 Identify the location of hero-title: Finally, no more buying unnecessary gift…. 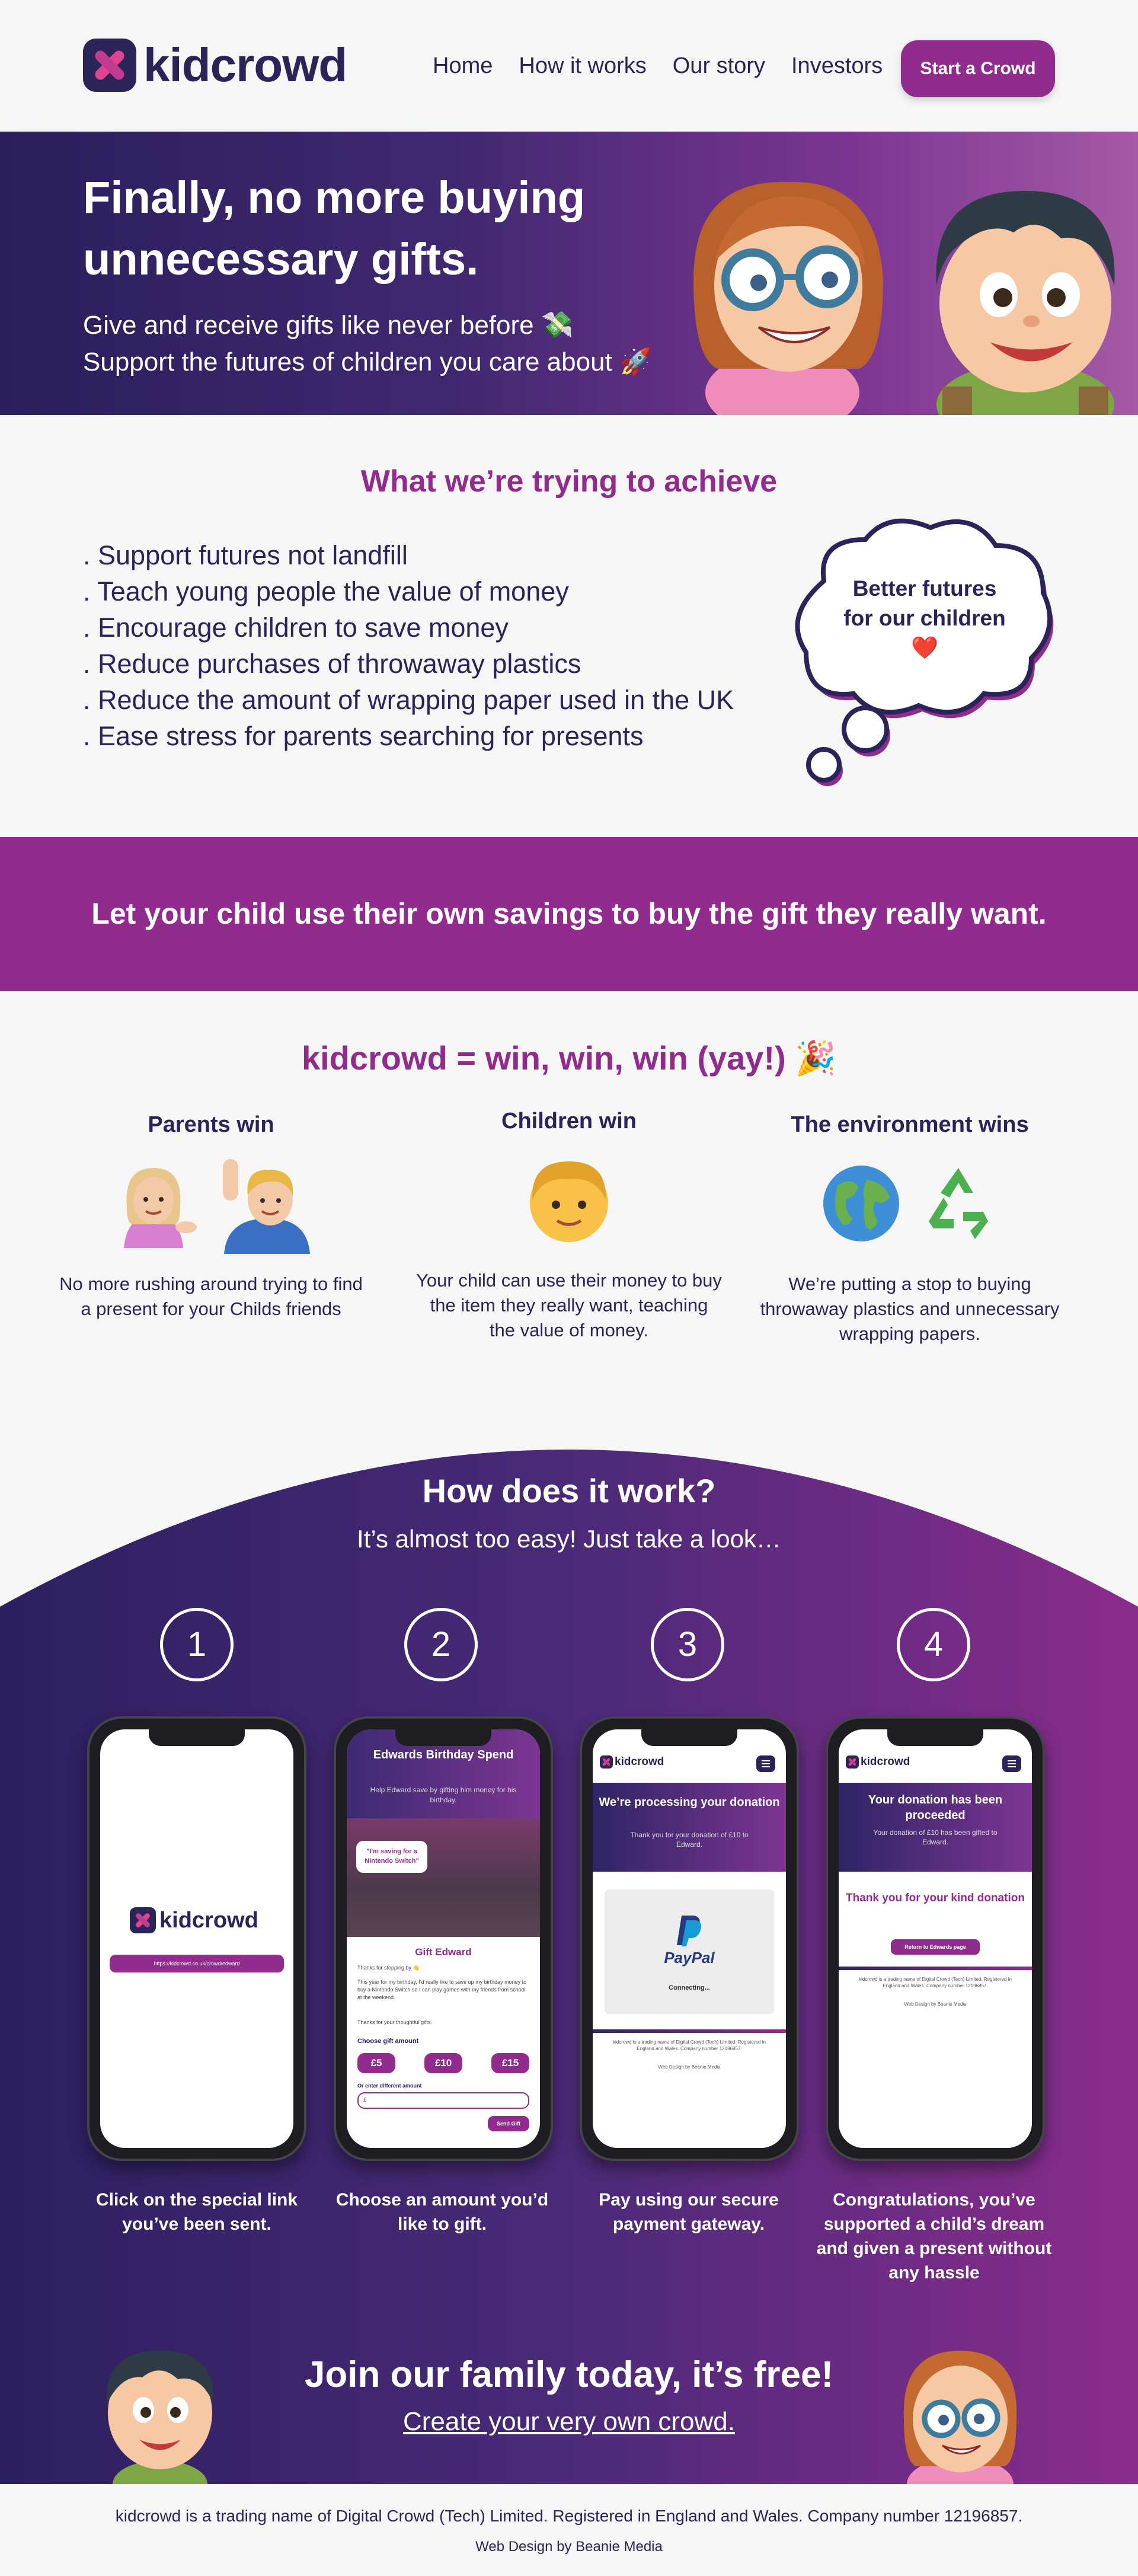
(334, 229).